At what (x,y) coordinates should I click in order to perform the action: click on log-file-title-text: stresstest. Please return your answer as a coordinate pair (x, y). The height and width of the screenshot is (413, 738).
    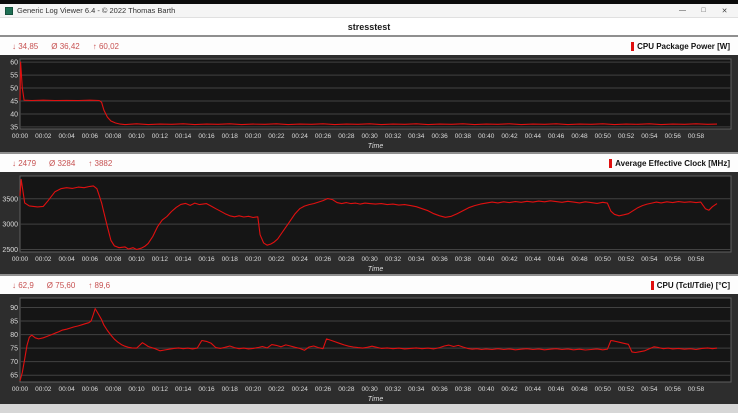
    Looking at the image, I should click on (369, 26).